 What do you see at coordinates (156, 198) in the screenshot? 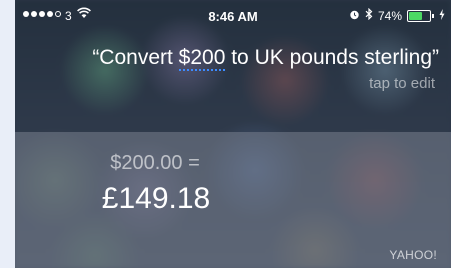
I see `converted-amount: £149.18` at bounding box center [156, 198].